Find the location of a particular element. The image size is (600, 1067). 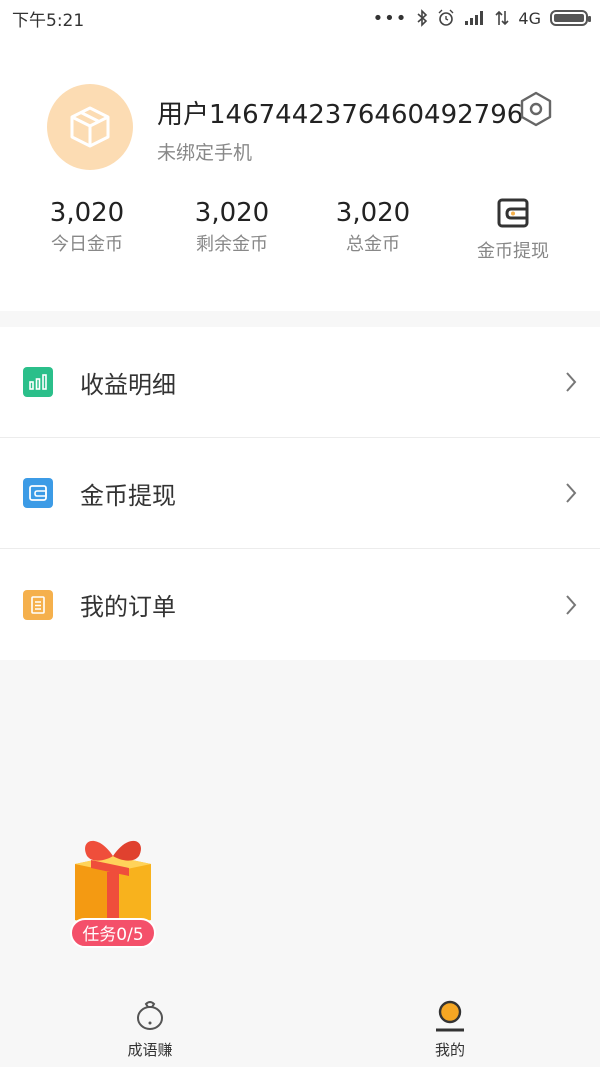

stat-label: 剩余金币 is located at coordinates (232, 244).